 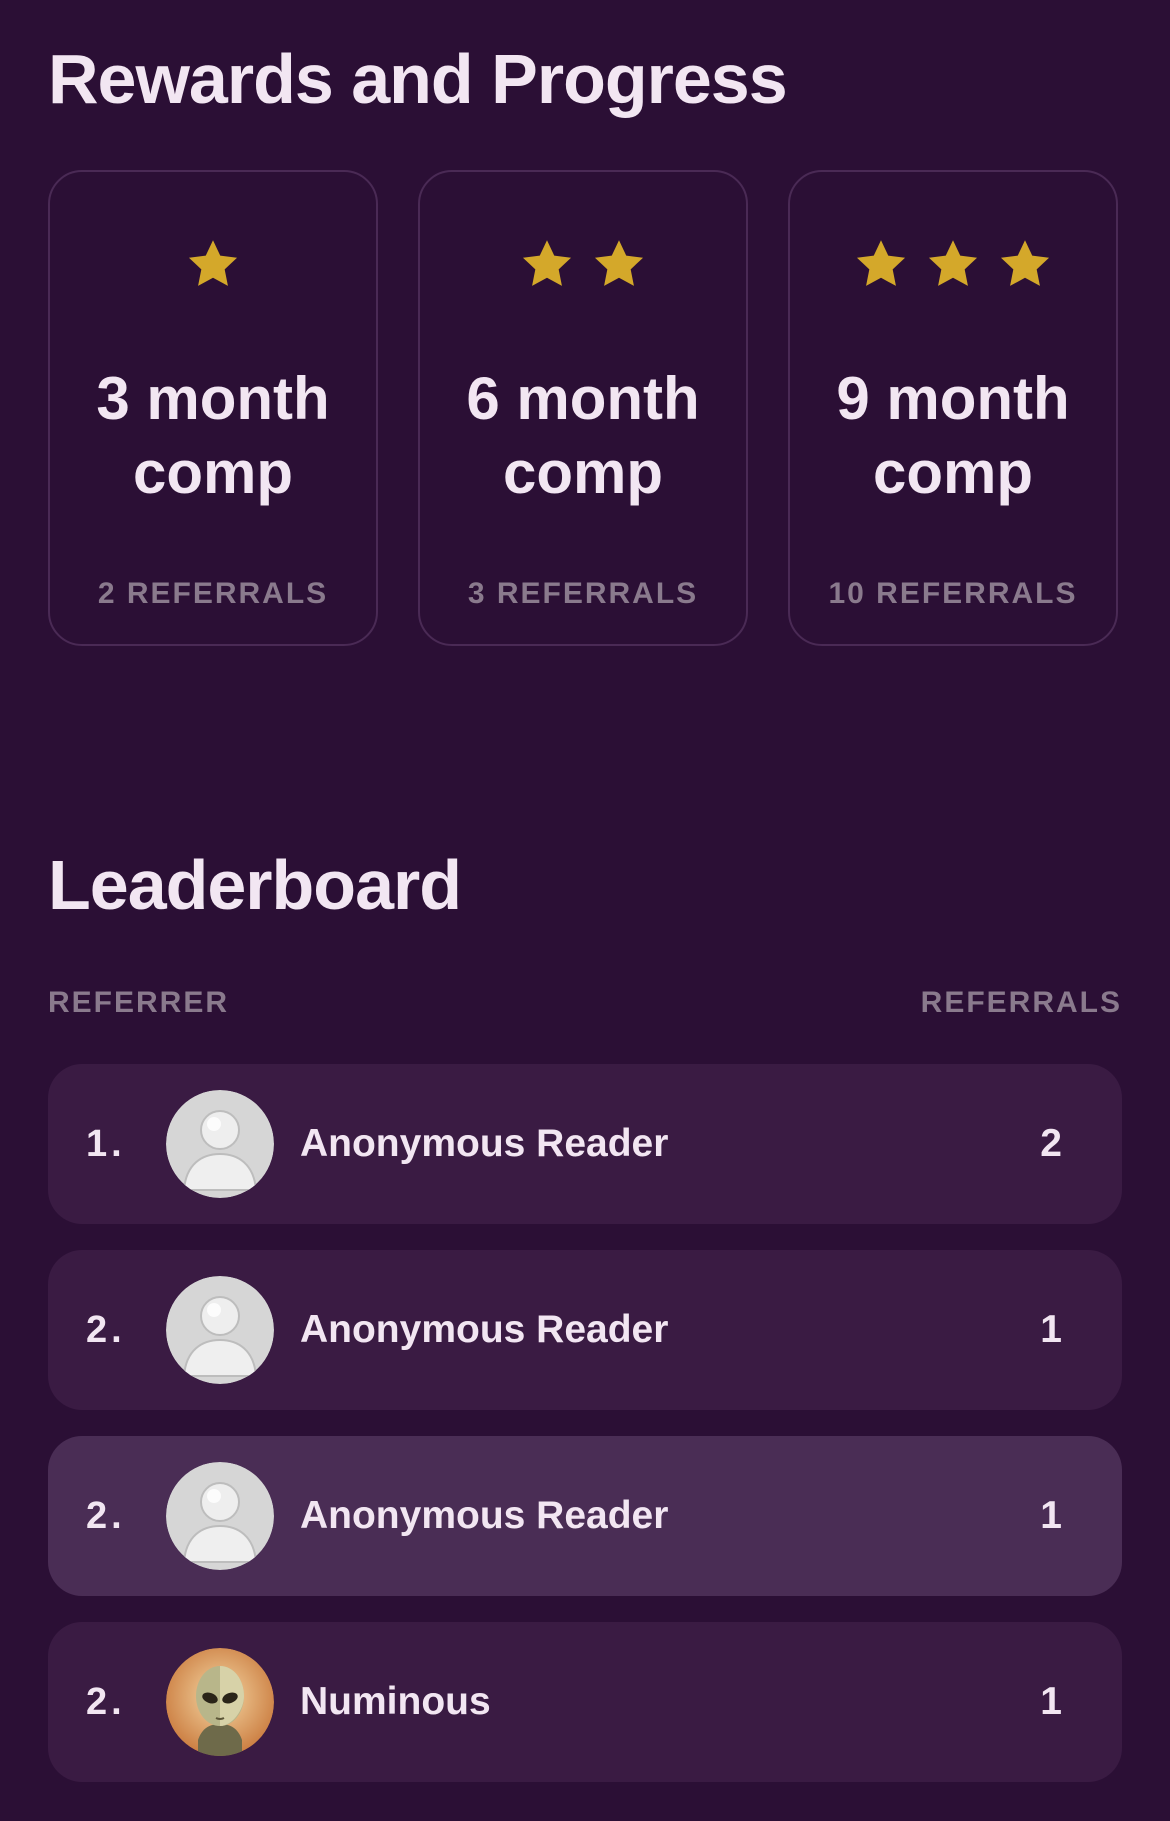 I want to click on reward-card-tier-1: 3 month comp 2 REFERRALS, so click(x=213, y=408).